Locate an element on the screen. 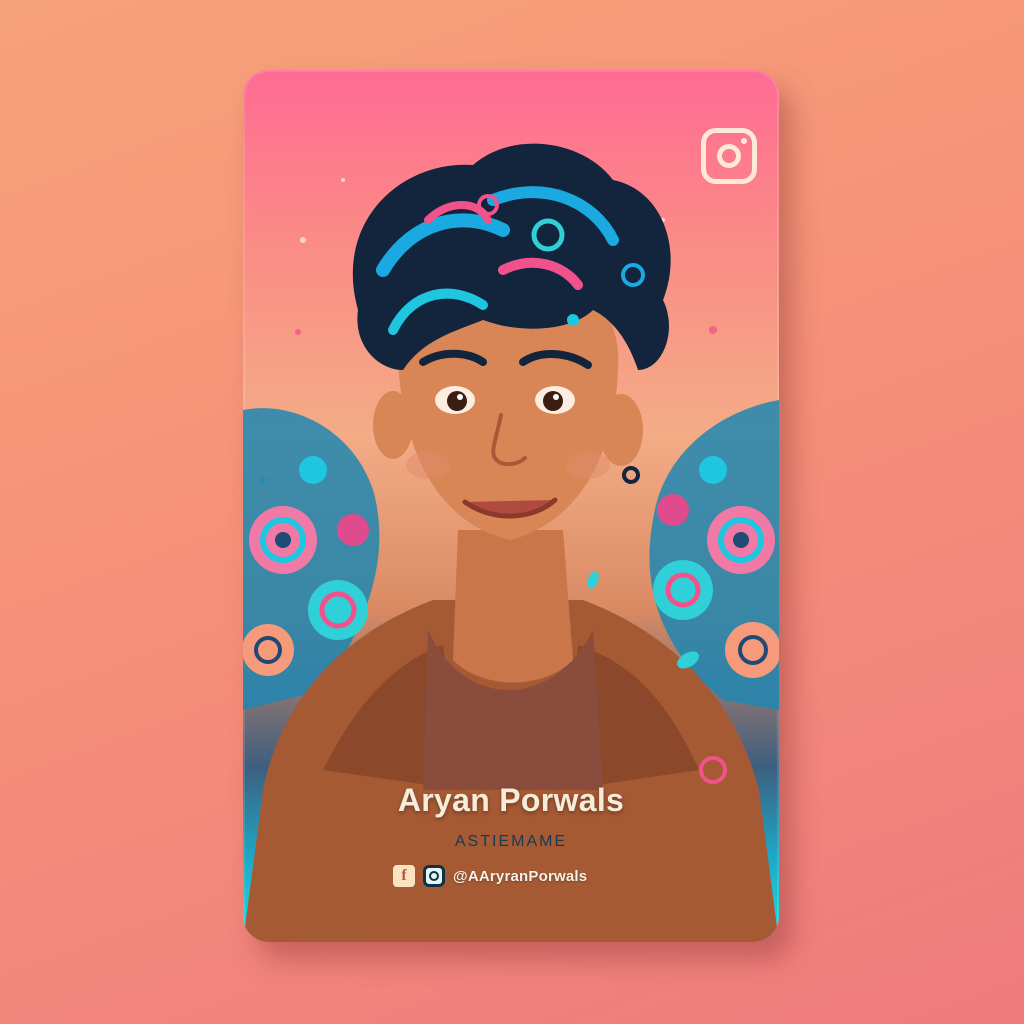  instagram-dot is located at coordinates (744, 141).